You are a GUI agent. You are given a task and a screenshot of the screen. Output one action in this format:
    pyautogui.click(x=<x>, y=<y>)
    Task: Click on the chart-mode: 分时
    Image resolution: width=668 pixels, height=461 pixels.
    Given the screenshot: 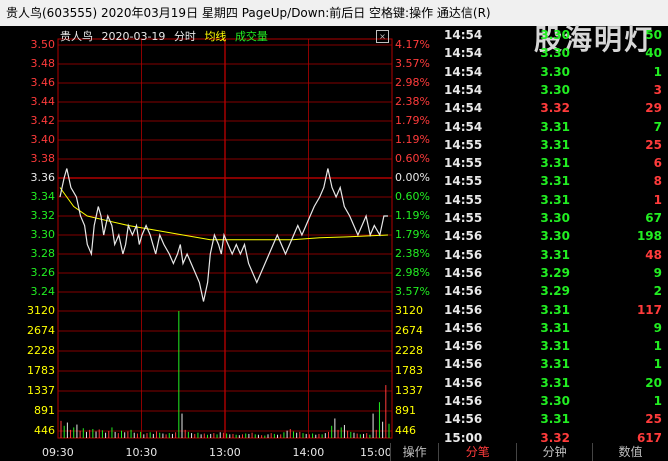 What is the action you would take?
    pyautogui.click(x=184, y=36)
    